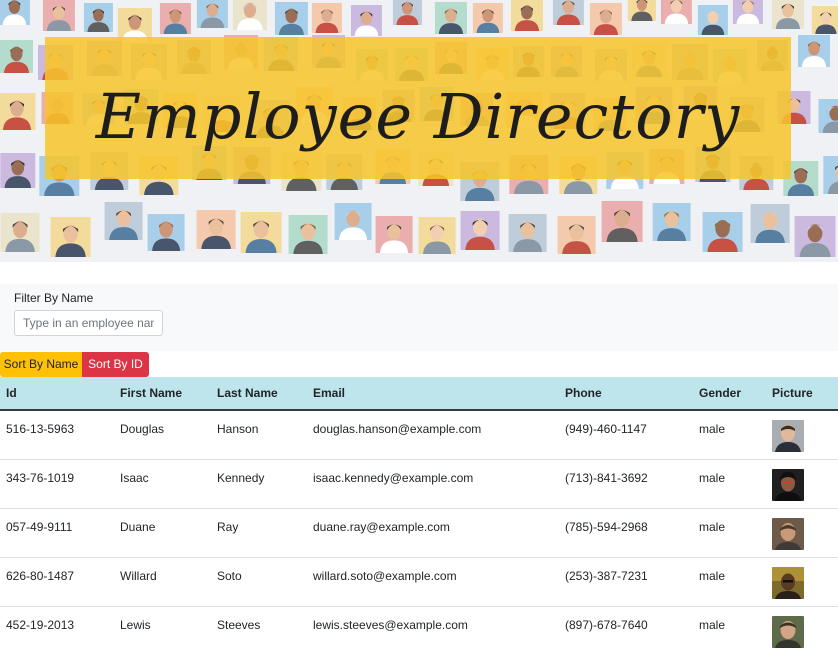 The height and width of the screenshot is (649, 838). I want to click on cell-phone: (785)-594-2968, so click(626, 533).